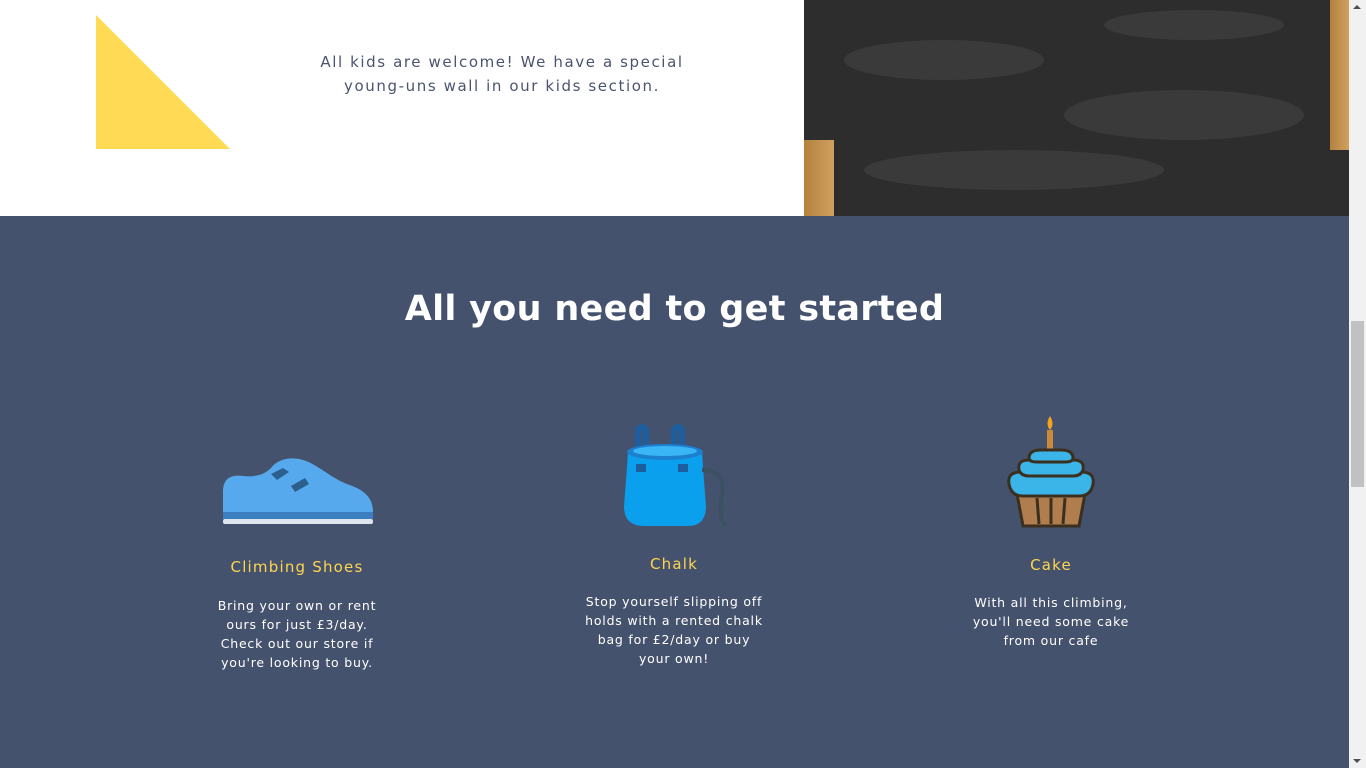 The image size is (1366, 768). Describe the element at coordinates (297, 567) in the screenshot. I see `feature-name: Climbing Shoes` at that location.